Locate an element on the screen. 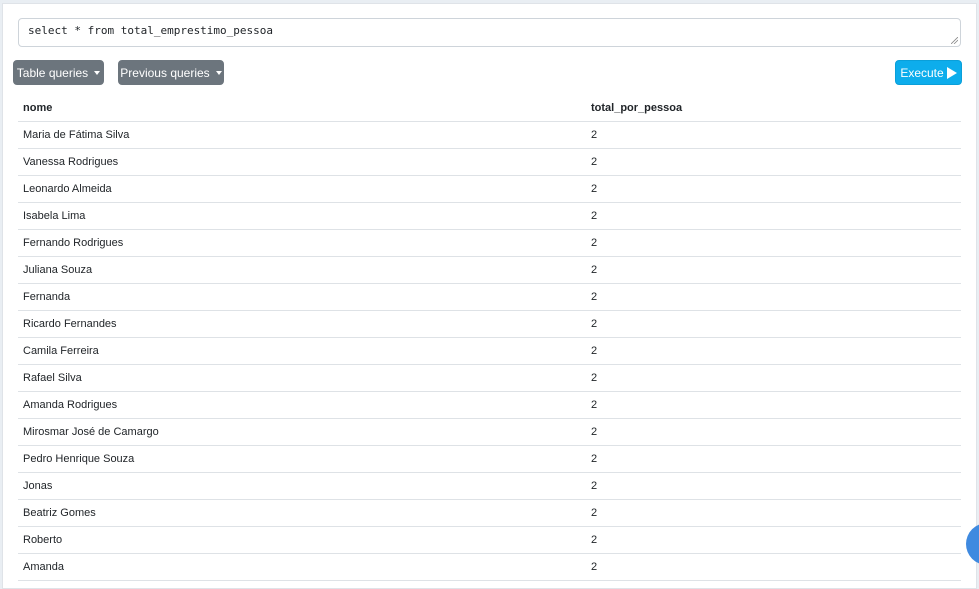  column-header-nome: nome is located at coordinates (302, 108).